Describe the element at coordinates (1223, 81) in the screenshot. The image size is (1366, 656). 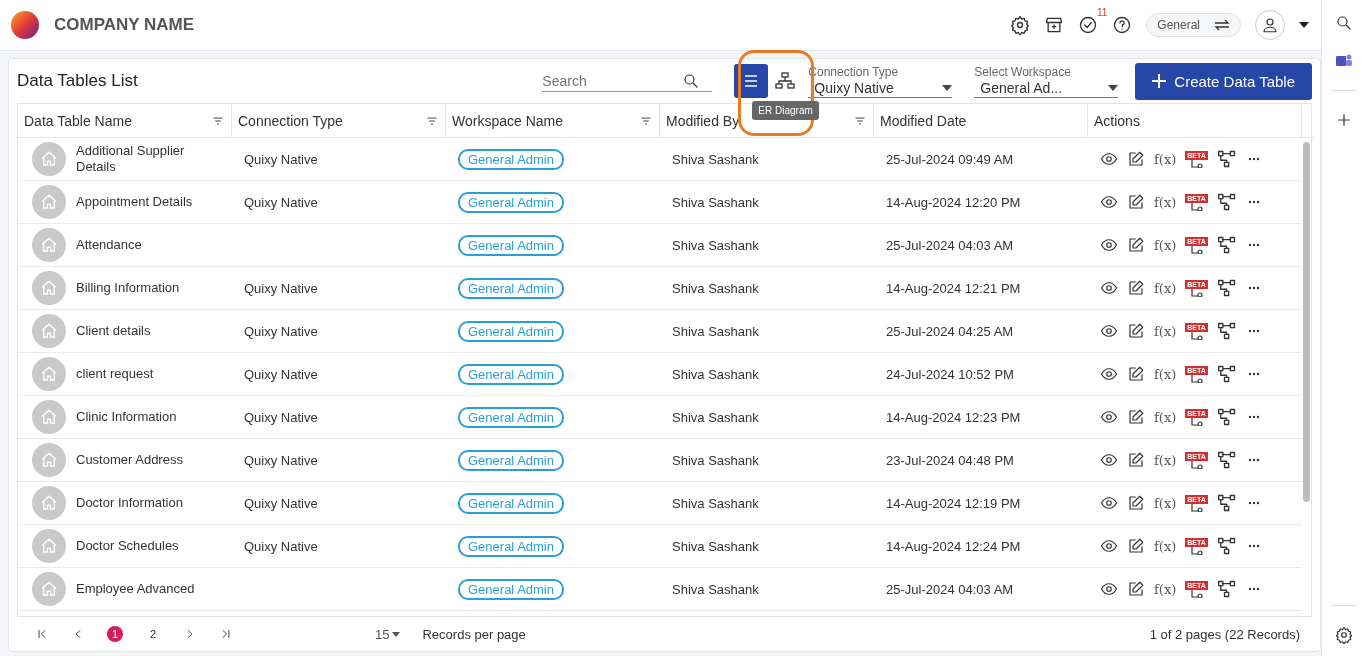
I see `create-data-table-button: Create Data Table` at that location.